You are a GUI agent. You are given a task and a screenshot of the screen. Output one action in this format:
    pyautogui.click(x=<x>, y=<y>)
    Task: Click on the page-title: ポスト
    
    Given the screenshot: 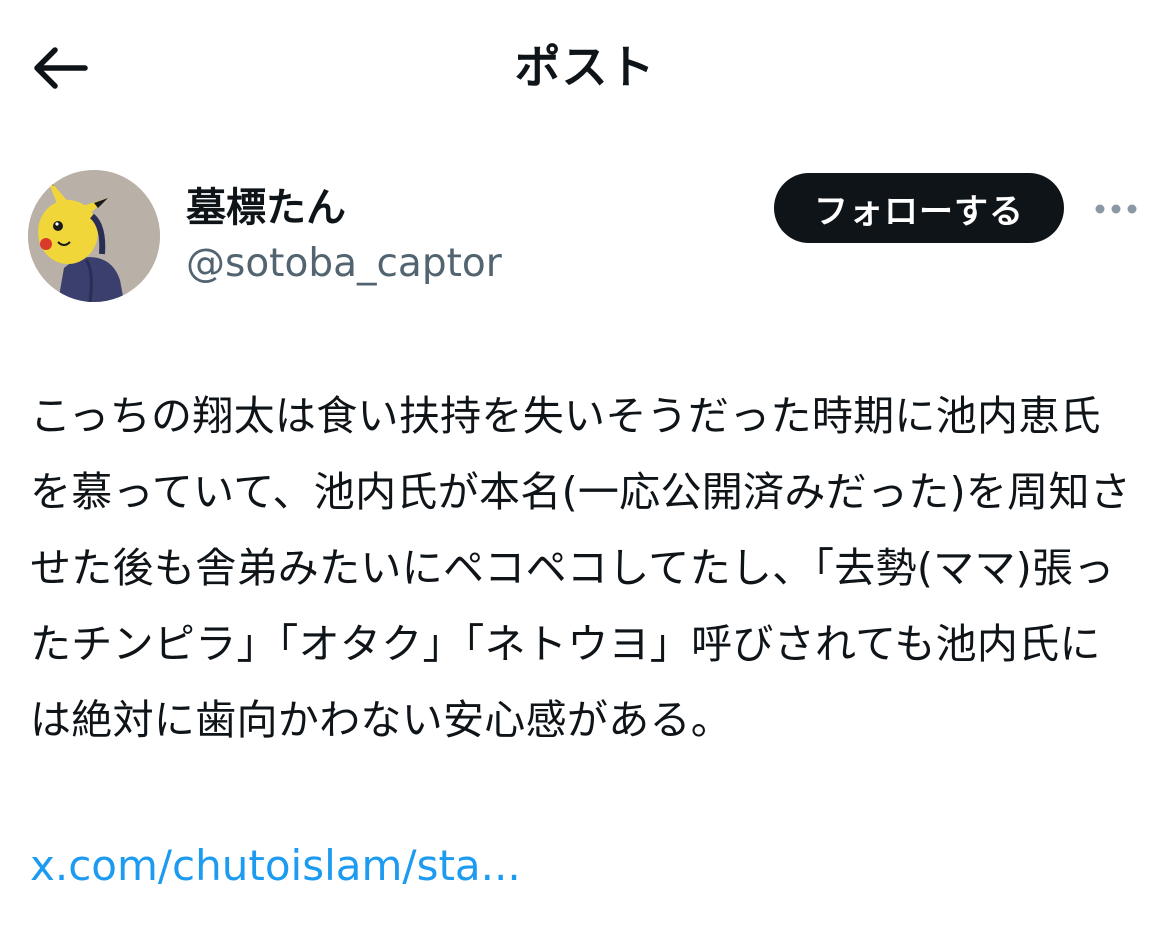 What is the action you would take?
    pyautogui.click(x=585, y=67)
    